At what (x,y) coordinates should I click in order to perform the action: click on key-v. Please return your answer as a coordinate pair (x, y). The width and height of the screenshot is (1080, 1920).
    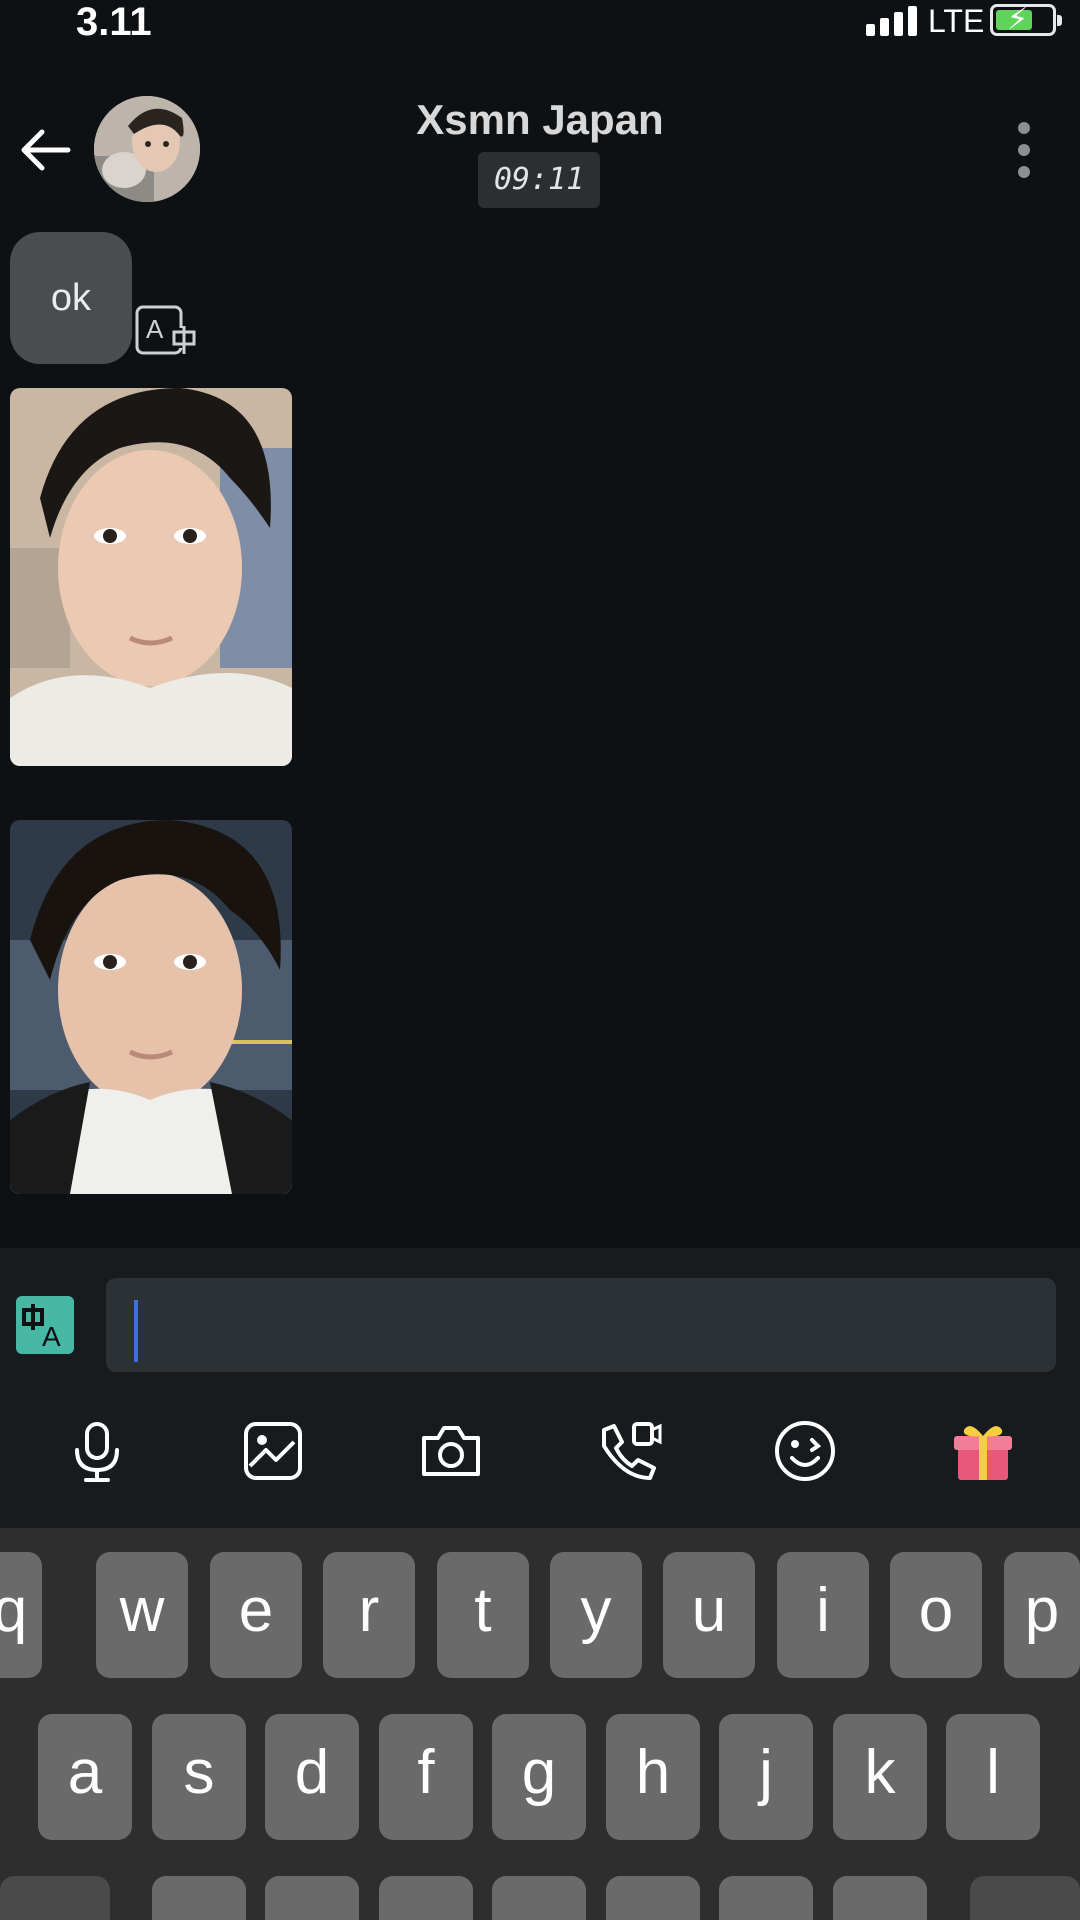
    Looking at the image, I should click on (539, 1898).